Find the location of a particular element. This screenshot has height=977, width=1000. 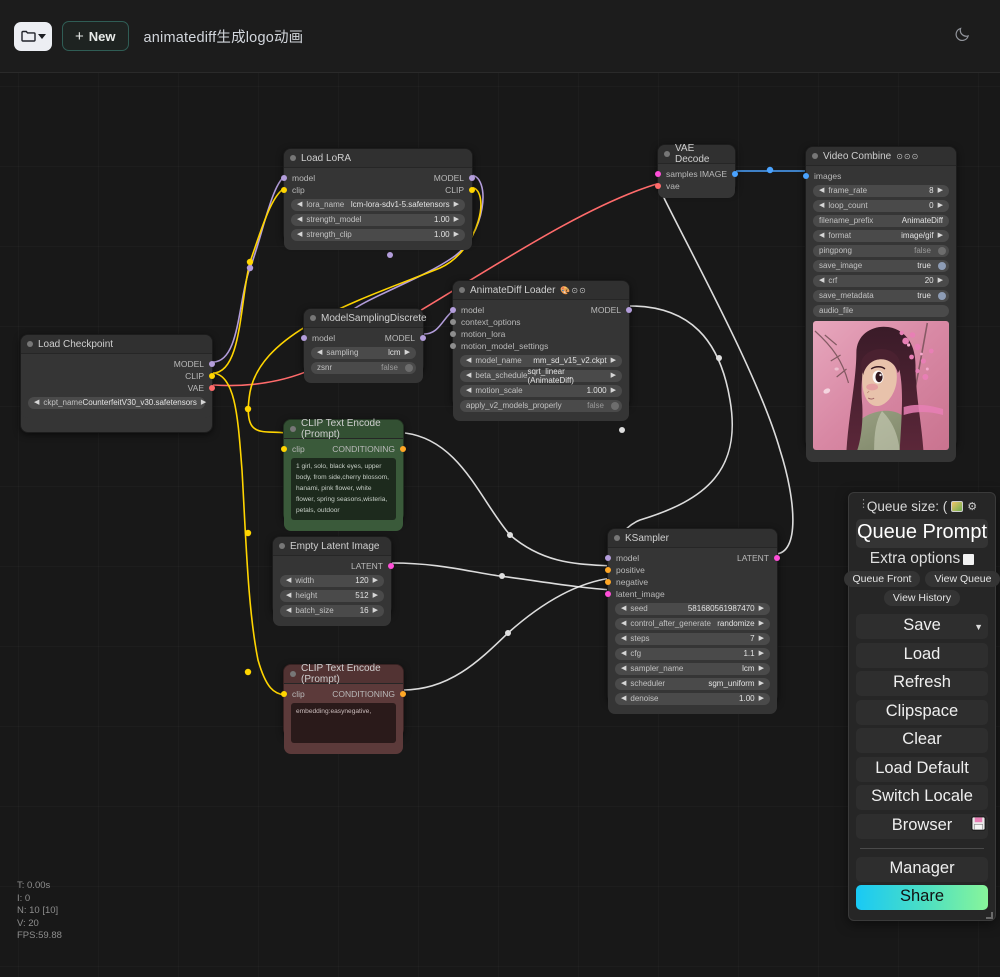

widget-width: ◀ width 120 ▶ is located at coordinates (332, 580).